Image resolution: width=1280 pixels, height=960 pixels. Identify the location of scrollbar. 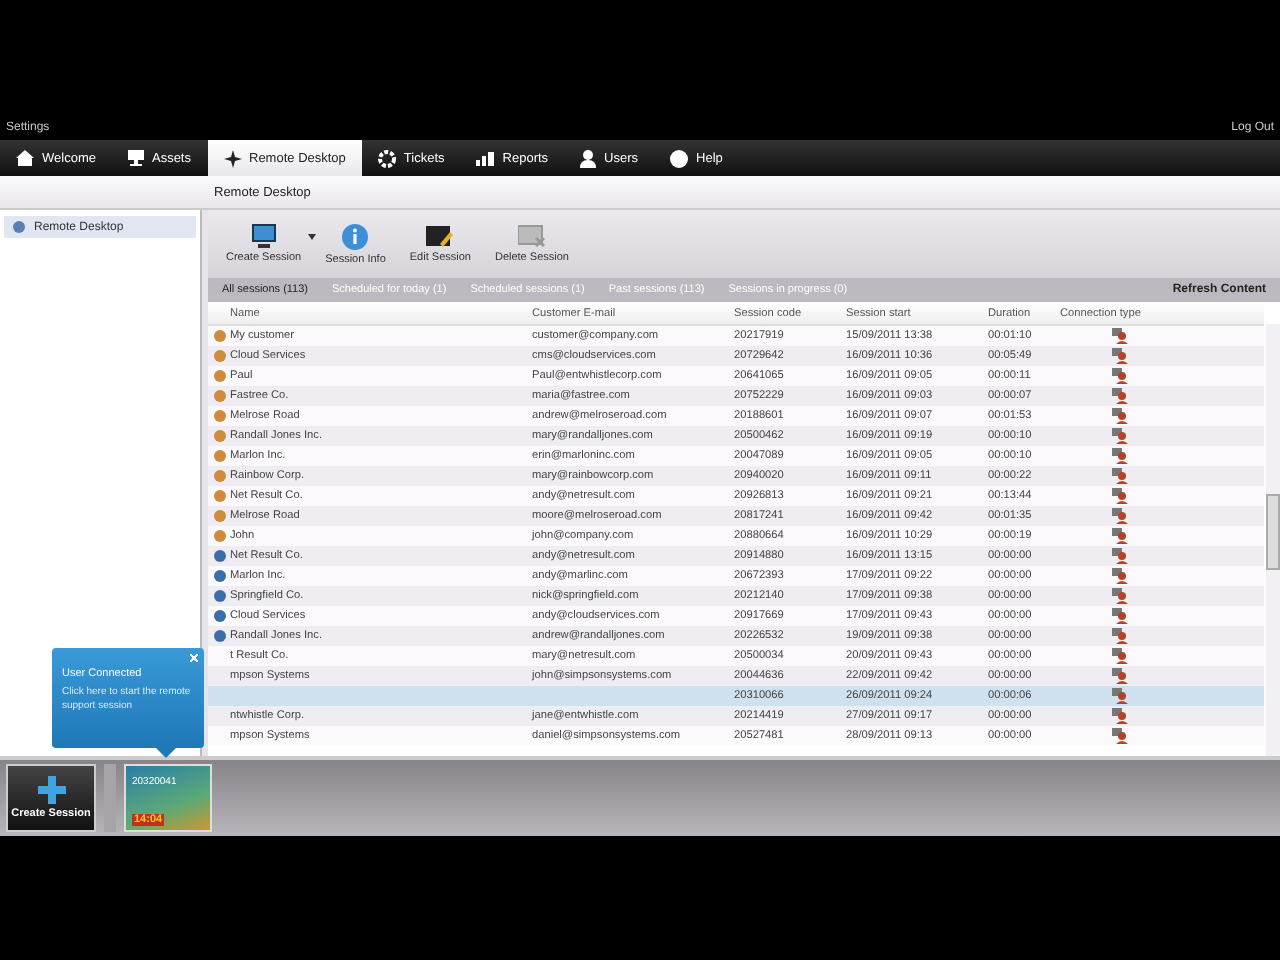
(1273, 540).